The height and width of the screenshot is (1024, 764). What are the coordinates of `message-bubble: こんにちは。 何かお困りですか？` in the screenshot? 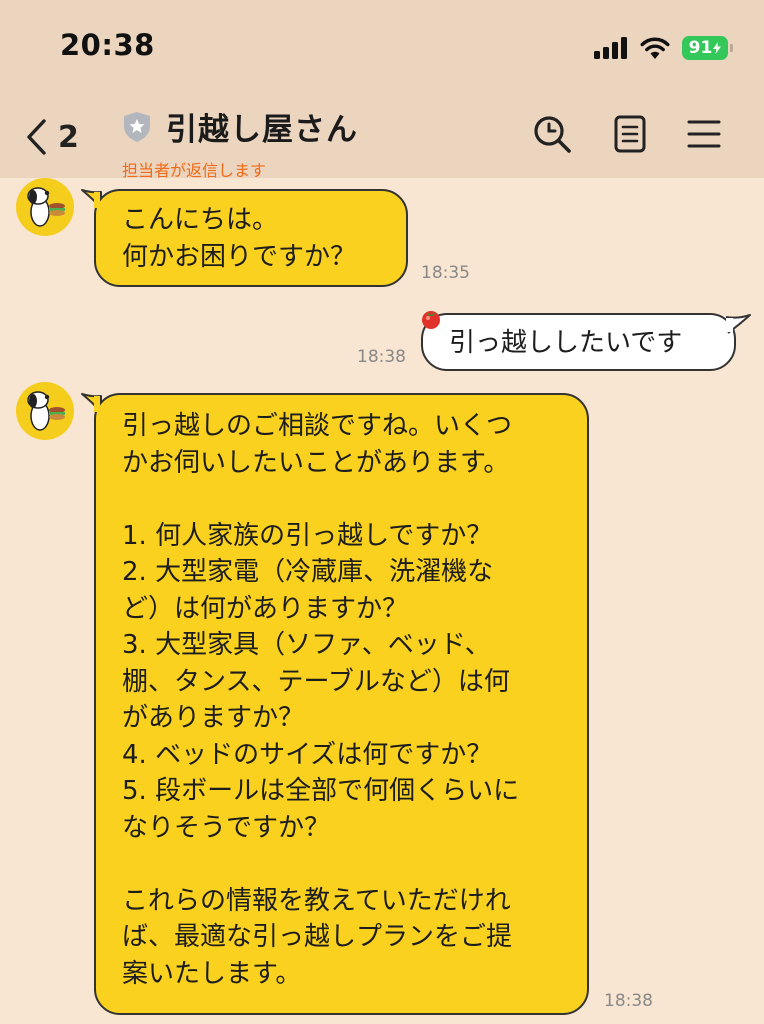 It's located at (251, 238).